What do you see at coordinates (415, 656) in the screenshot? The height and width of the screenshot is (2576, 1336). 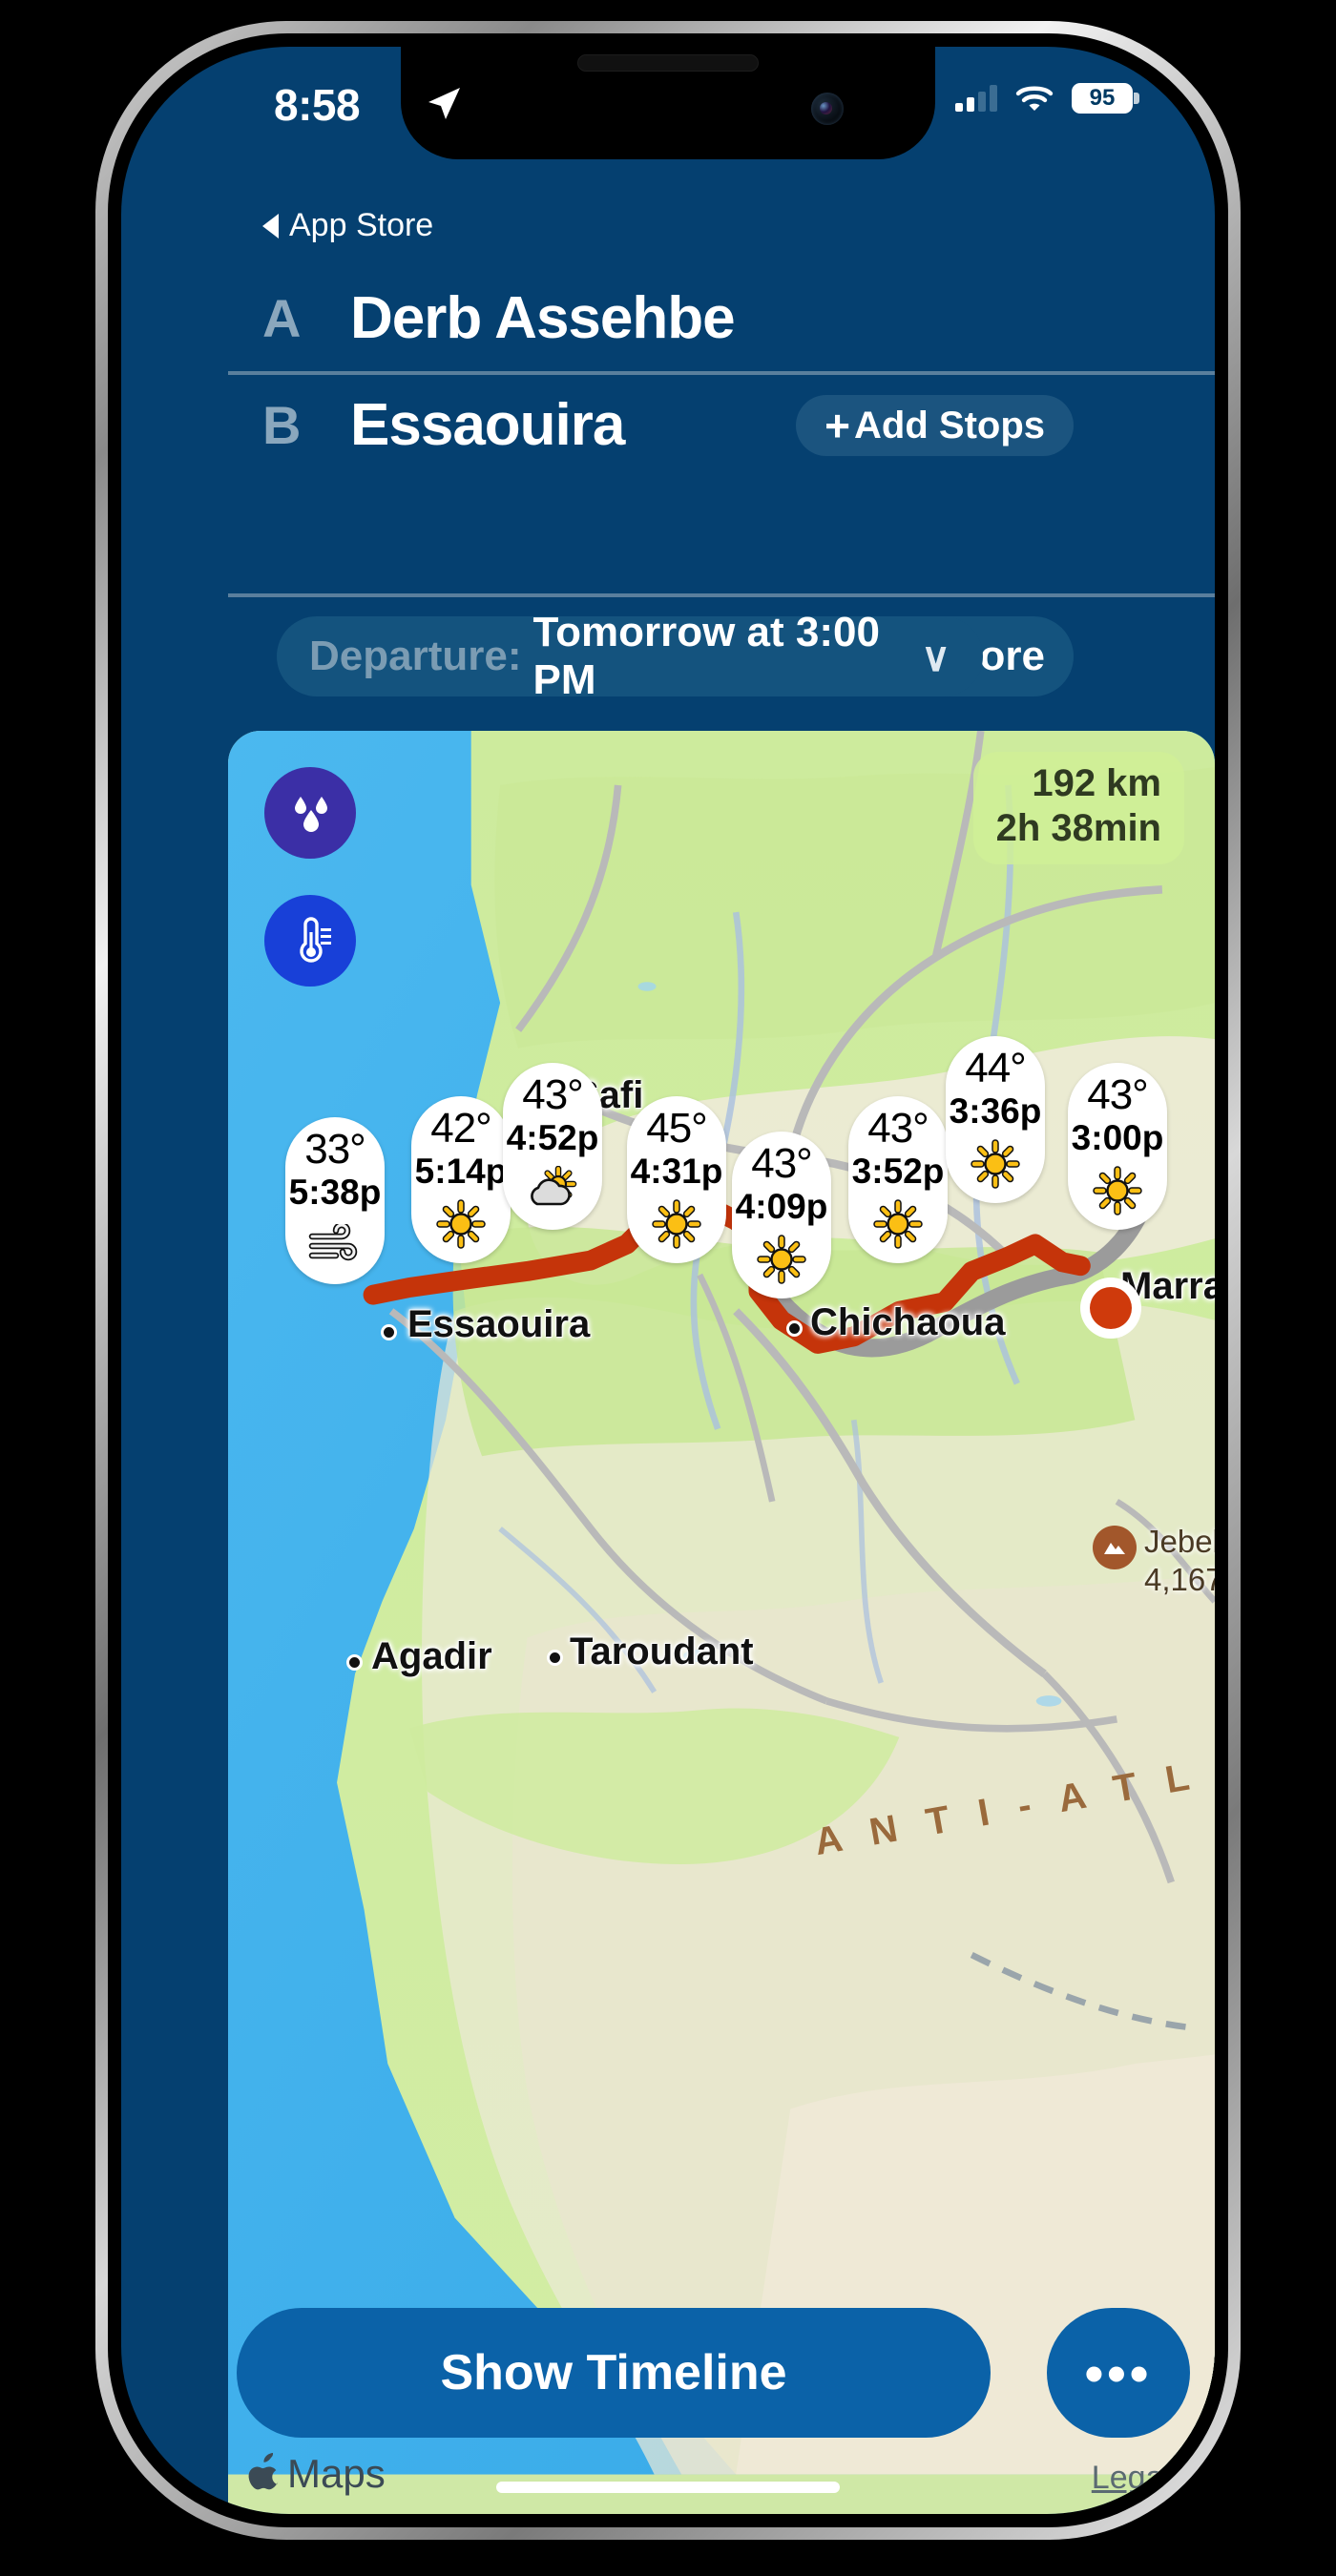 I see `departure-label: Departure:` at bounding box center [415, 656].